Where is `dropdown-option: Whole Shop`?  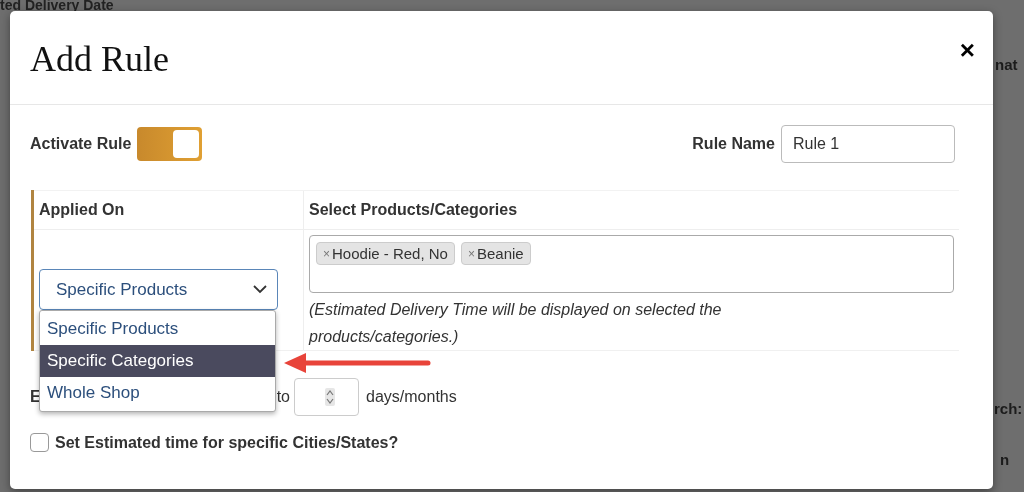
dropdown-option: Whole Shop is located at coordinates (157, 393).